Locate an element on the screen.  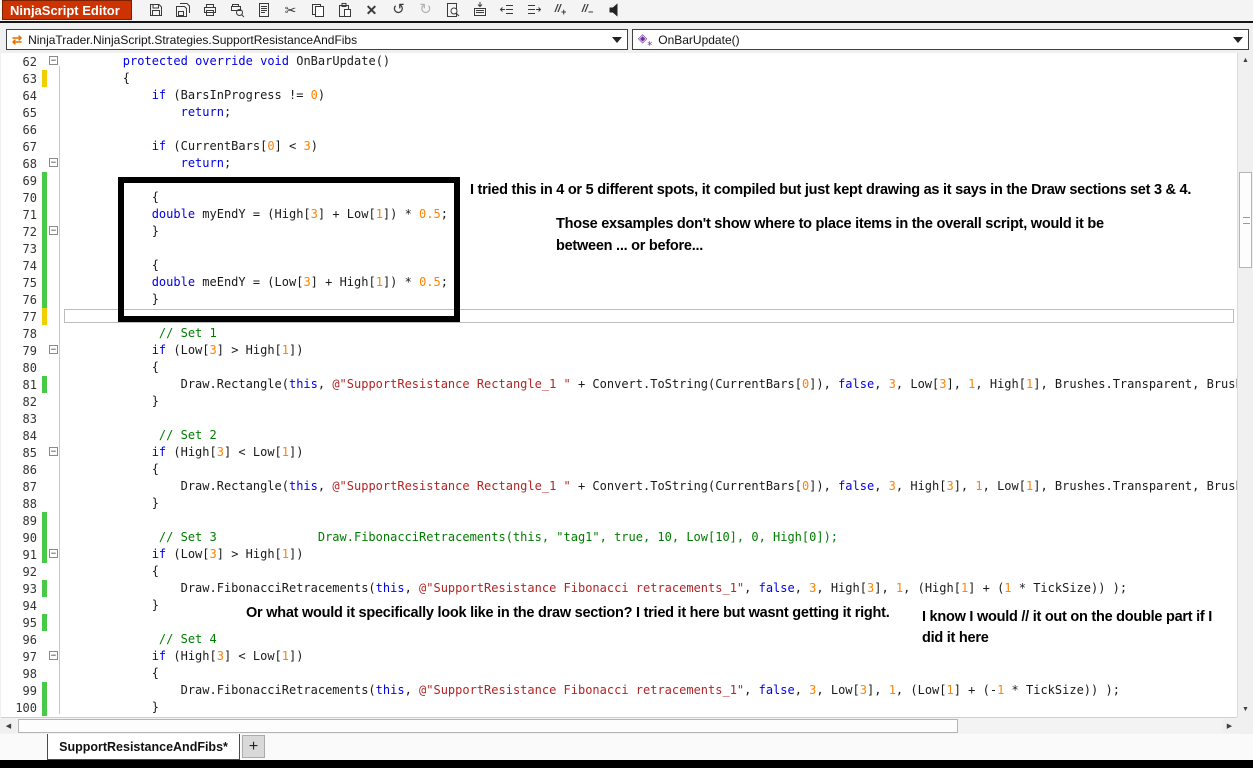
code-text: // Set 4 is located at coordinates (141, 639).